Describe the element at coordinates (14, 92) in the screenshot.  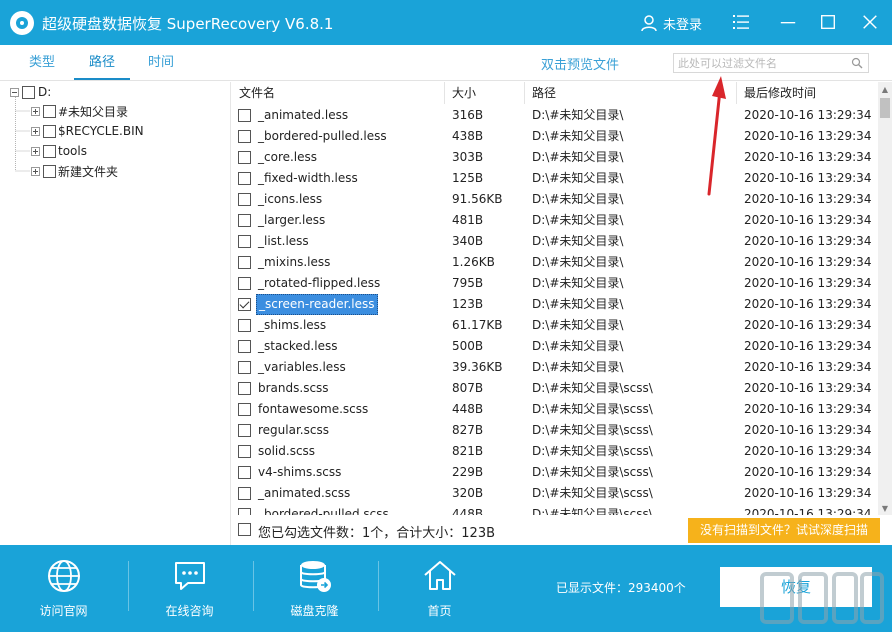
I see `collapse-toggle-icon` at that location.